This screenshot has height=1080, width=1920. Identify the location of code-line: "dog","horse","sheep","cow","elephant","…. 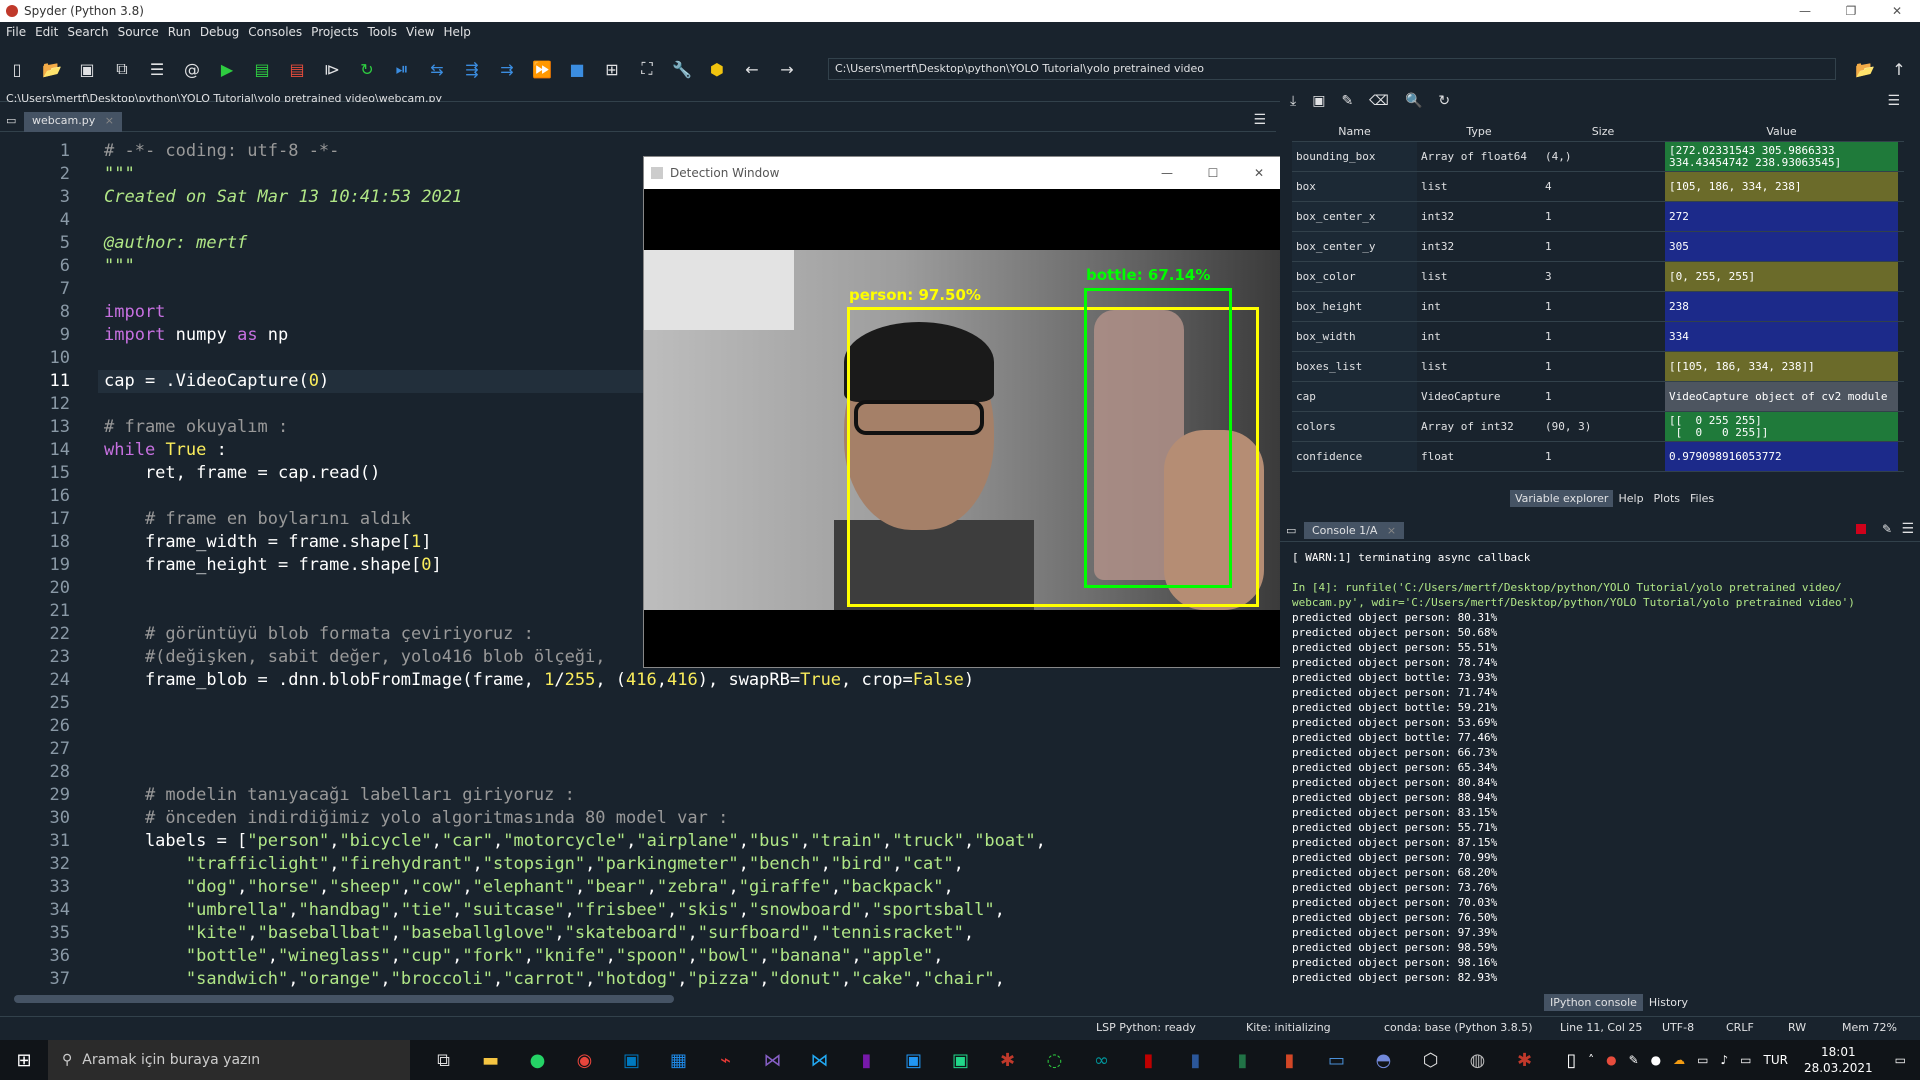
(679, 887).